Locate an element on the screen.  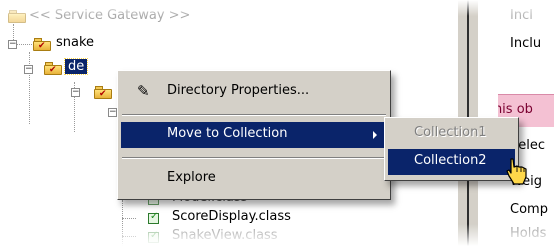
collapse-toggle-child: − is located at coordinates (75, 92).